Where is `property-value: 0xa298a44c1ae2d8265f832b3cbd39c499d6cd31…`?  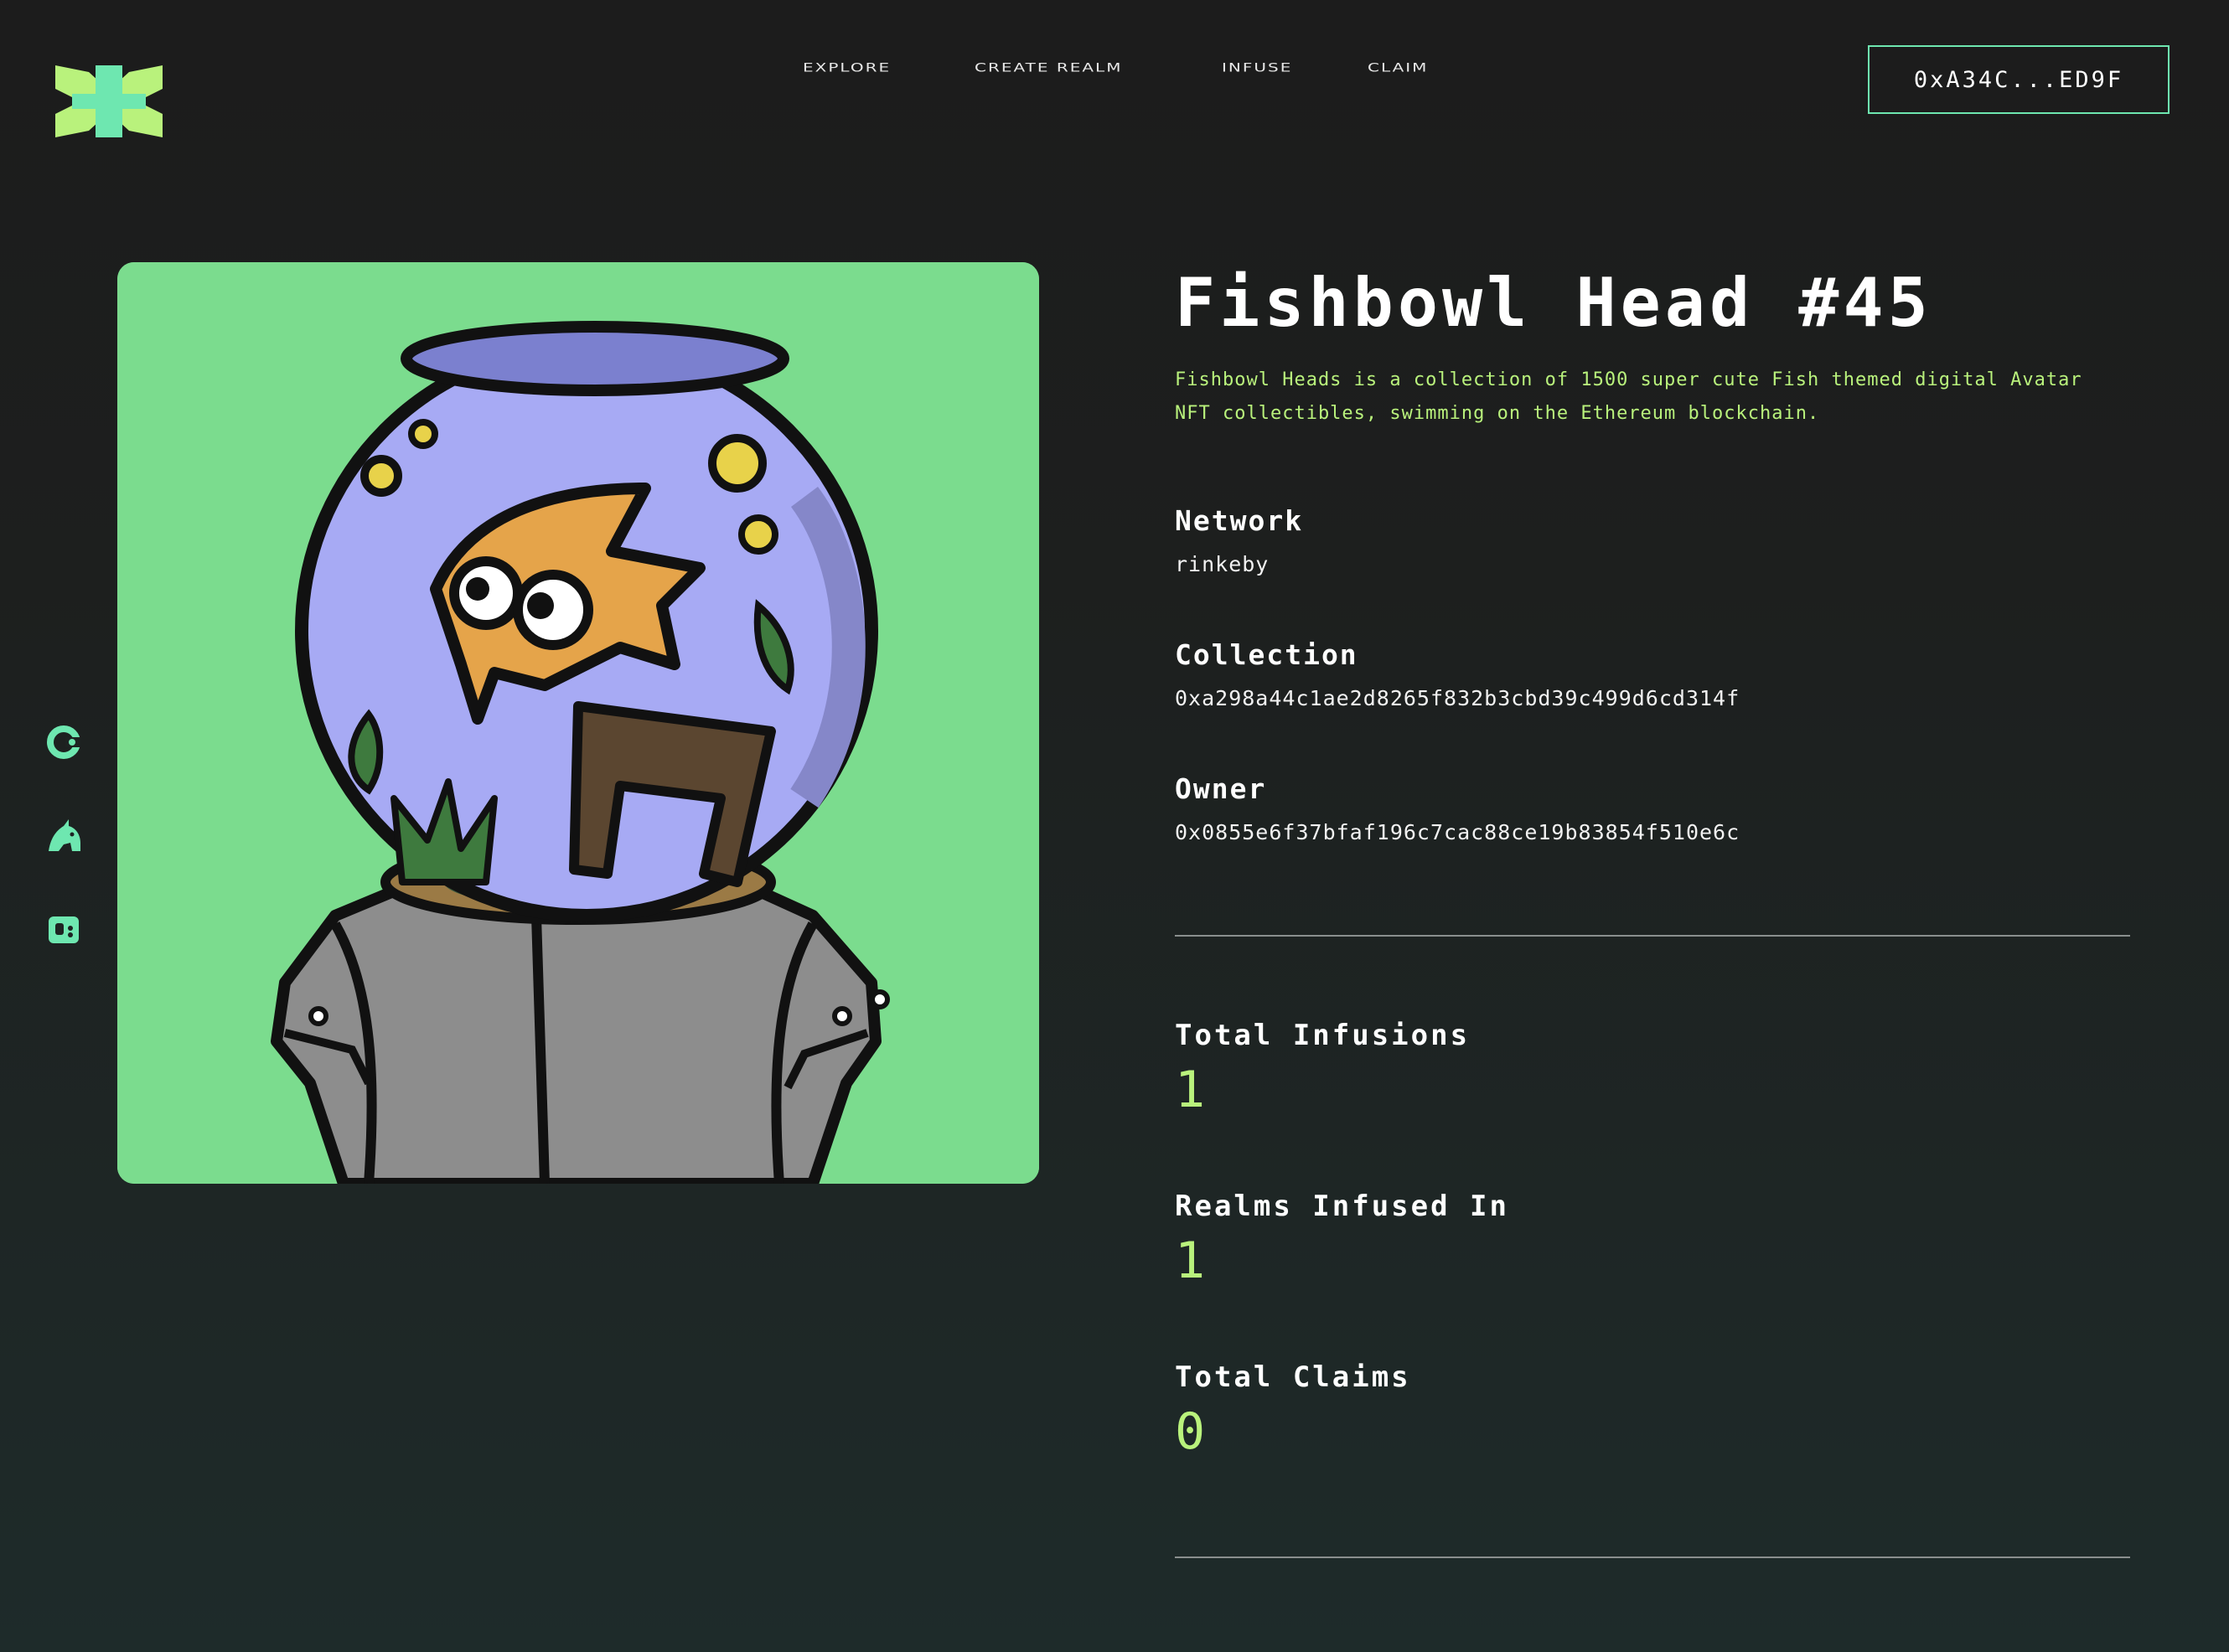 property-value: 0xa298a44c1ae2d8265f832b3cbd39c499d6cd31… is located at coordinates (1457, 698).